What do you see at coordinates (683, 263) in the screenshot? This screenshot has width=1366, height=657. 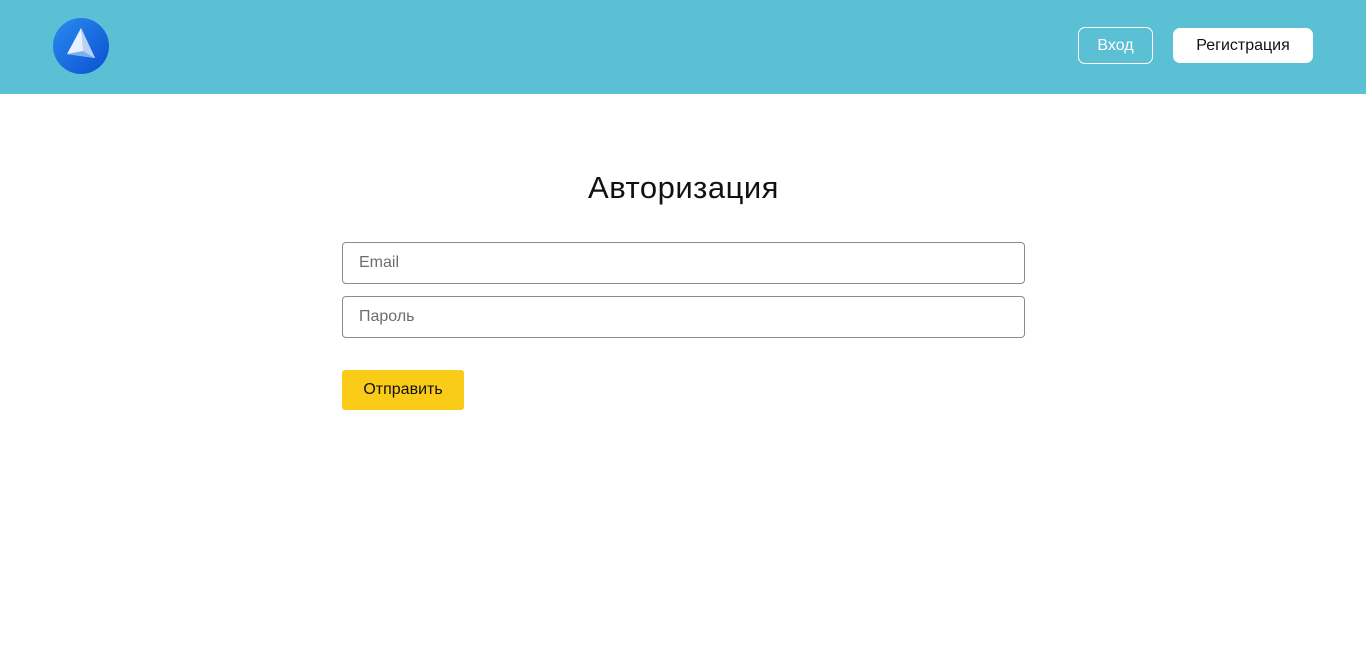 I see `email-field` at bounding box center [683, 263].